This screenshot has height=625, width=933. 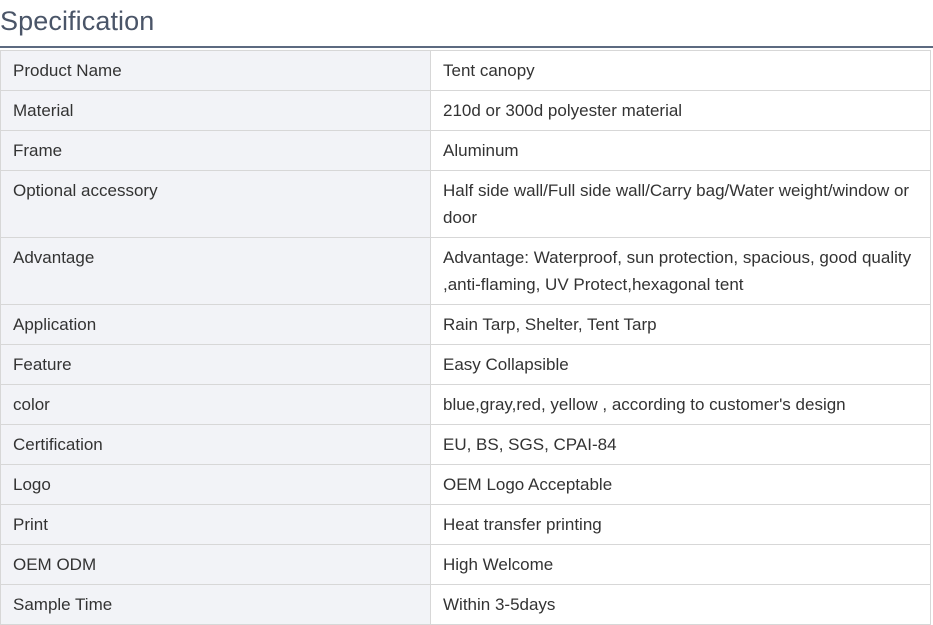 What do you see at coordinates (77, 21) in the screenshot?
I see `section-heading: Specification` at bounding box center [77, 21].